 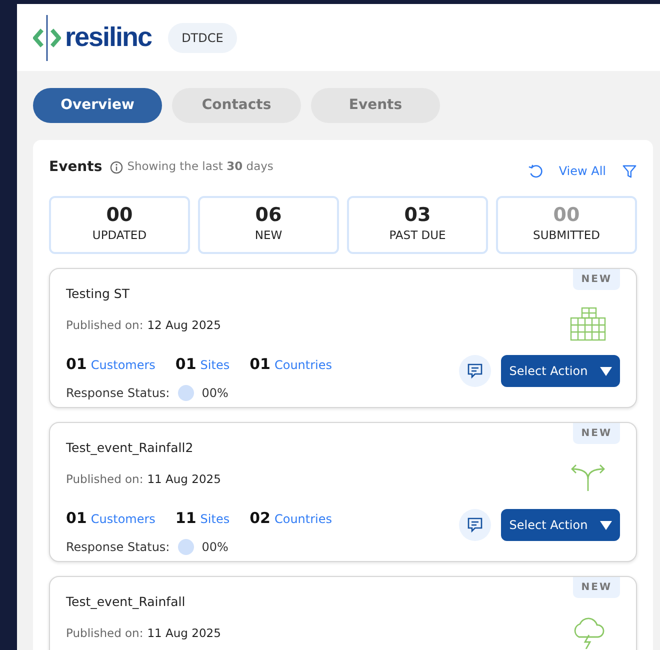 I want to click on summary-card: 00 SUBMITTED, so click(x=566, y=225).